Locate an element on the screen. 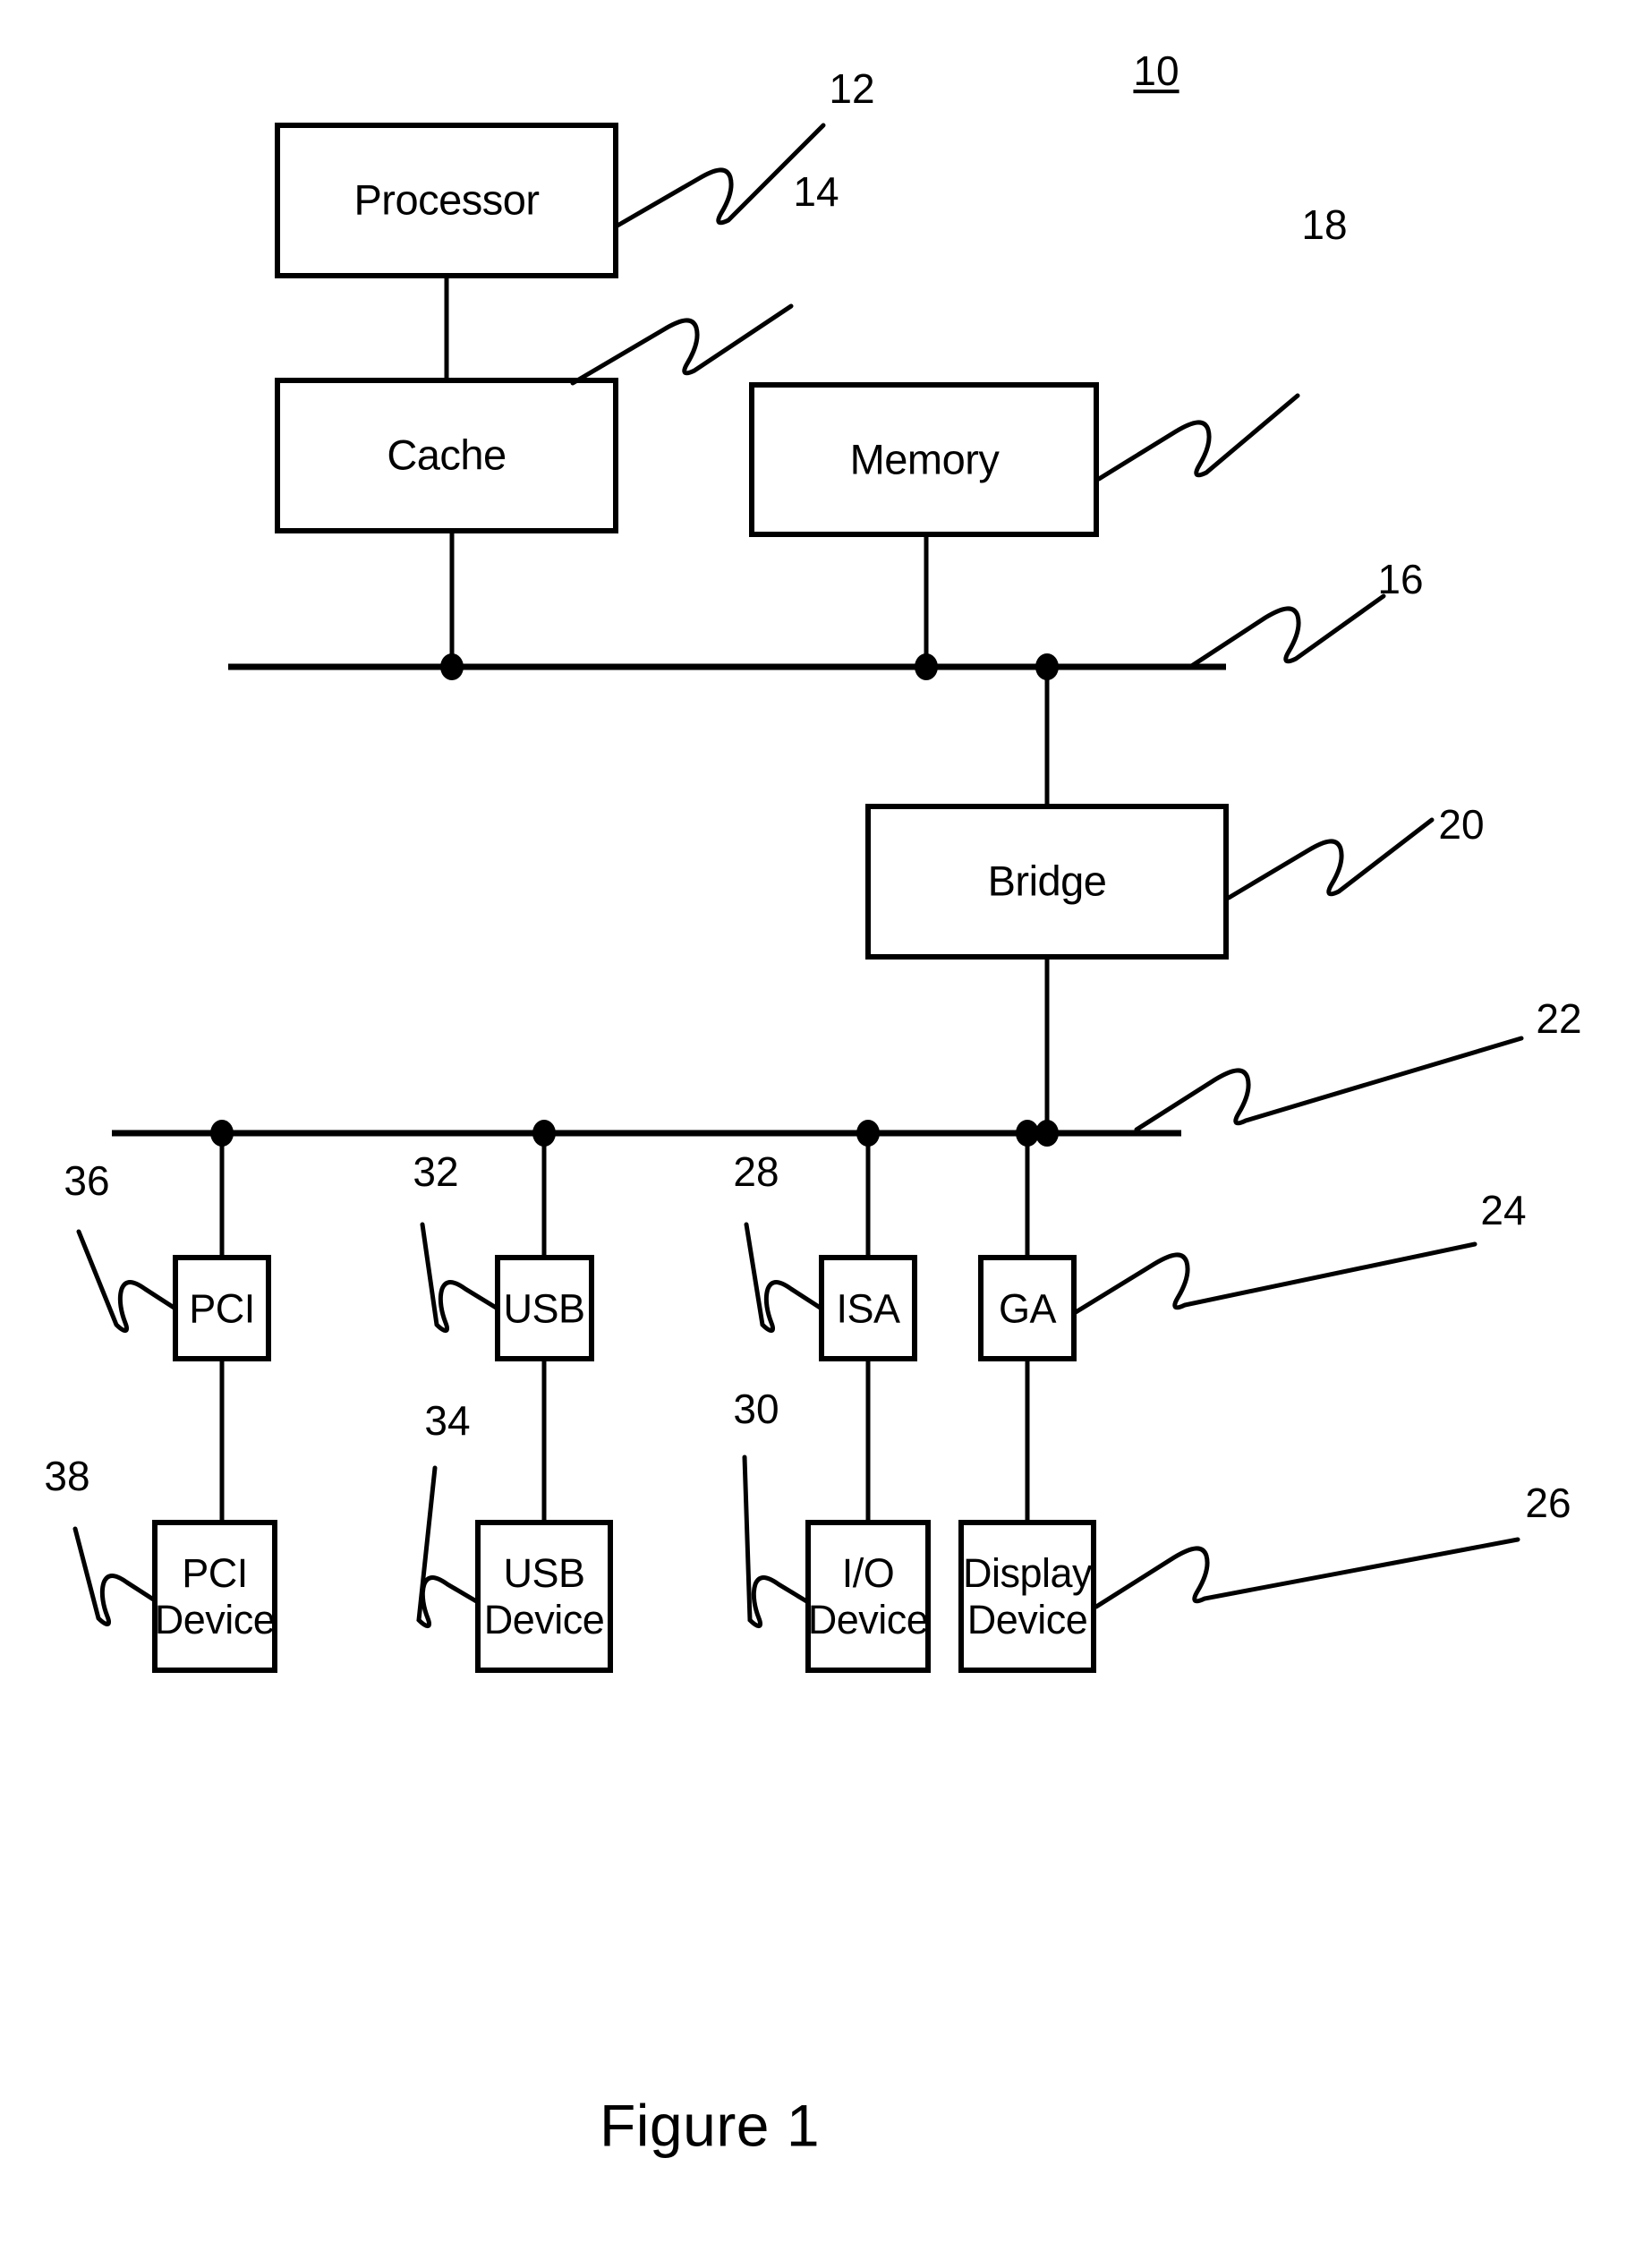 This screenshot has width=1652, height=2252. dot-memory-bus is located at coordinates (926, 667).